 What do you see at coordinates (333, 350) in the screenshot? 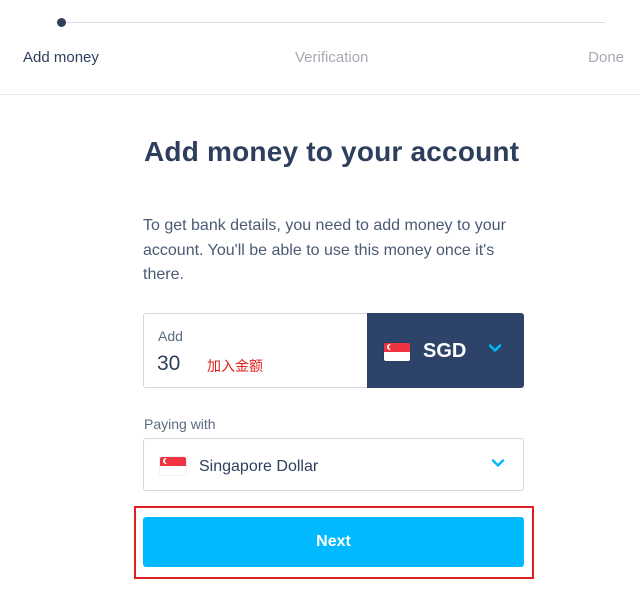
I see `amount-field: Add 30 加入金额 SGD` at bounding box center [333, 350].